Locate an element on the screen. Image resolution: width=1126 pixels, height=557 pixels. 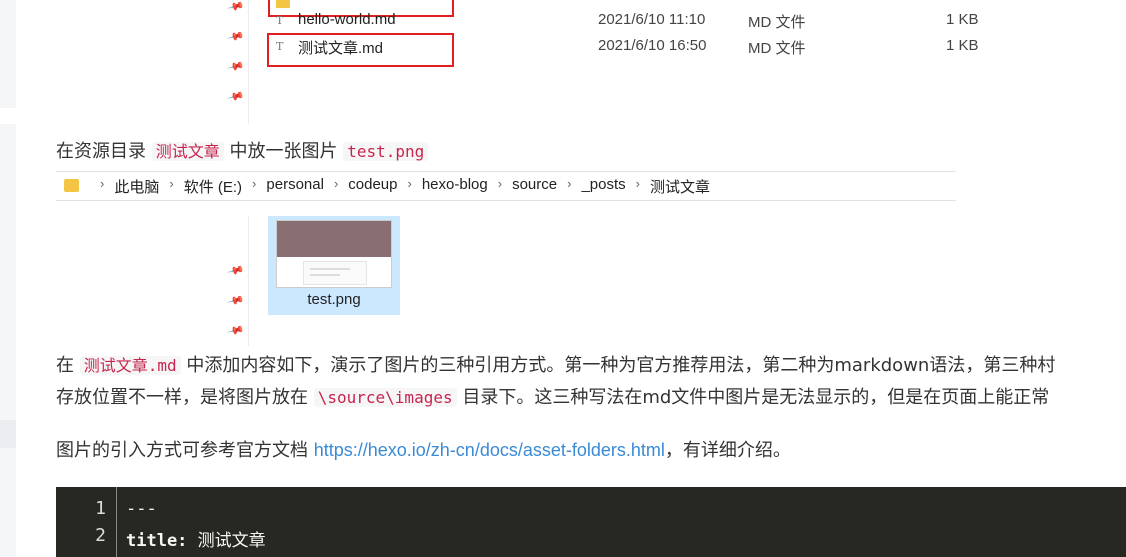
text: 中放一张图片 is located at coordinates (283, 151).